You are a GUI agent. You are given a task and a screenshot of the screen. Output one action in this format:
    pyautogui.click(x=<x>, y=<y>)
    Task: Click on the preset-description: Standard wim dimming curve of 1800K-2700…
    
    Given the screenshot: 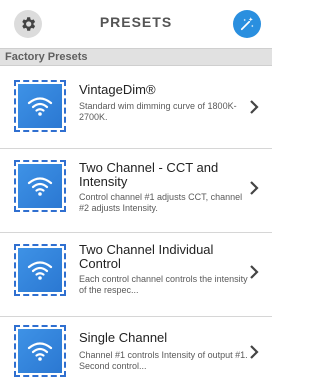 What is the action you would take?
    pyautogui.click(x=158, y=111)
    